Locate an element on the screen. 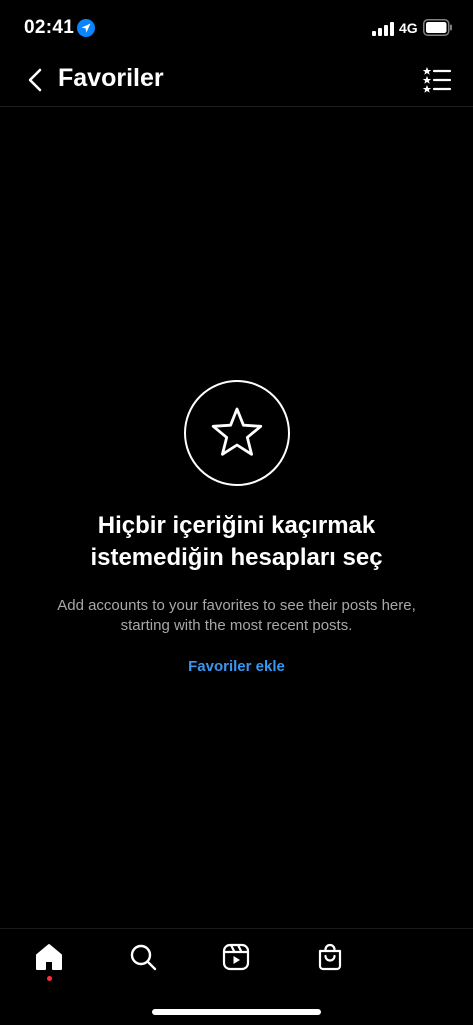 The height and width of the screenshot is (1025, 473). network-type: 4G is located at coordinates (408, 28).